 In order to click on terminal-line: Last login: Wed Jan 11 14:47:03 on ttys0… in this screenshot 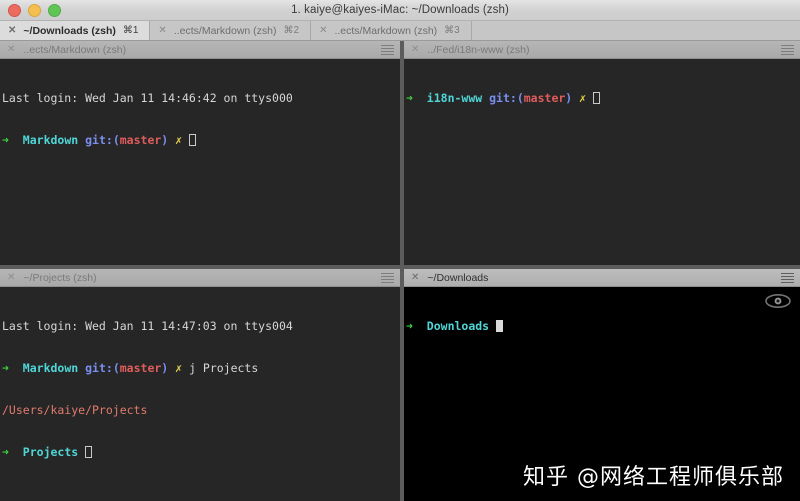, I will do `click(201, 326)`.